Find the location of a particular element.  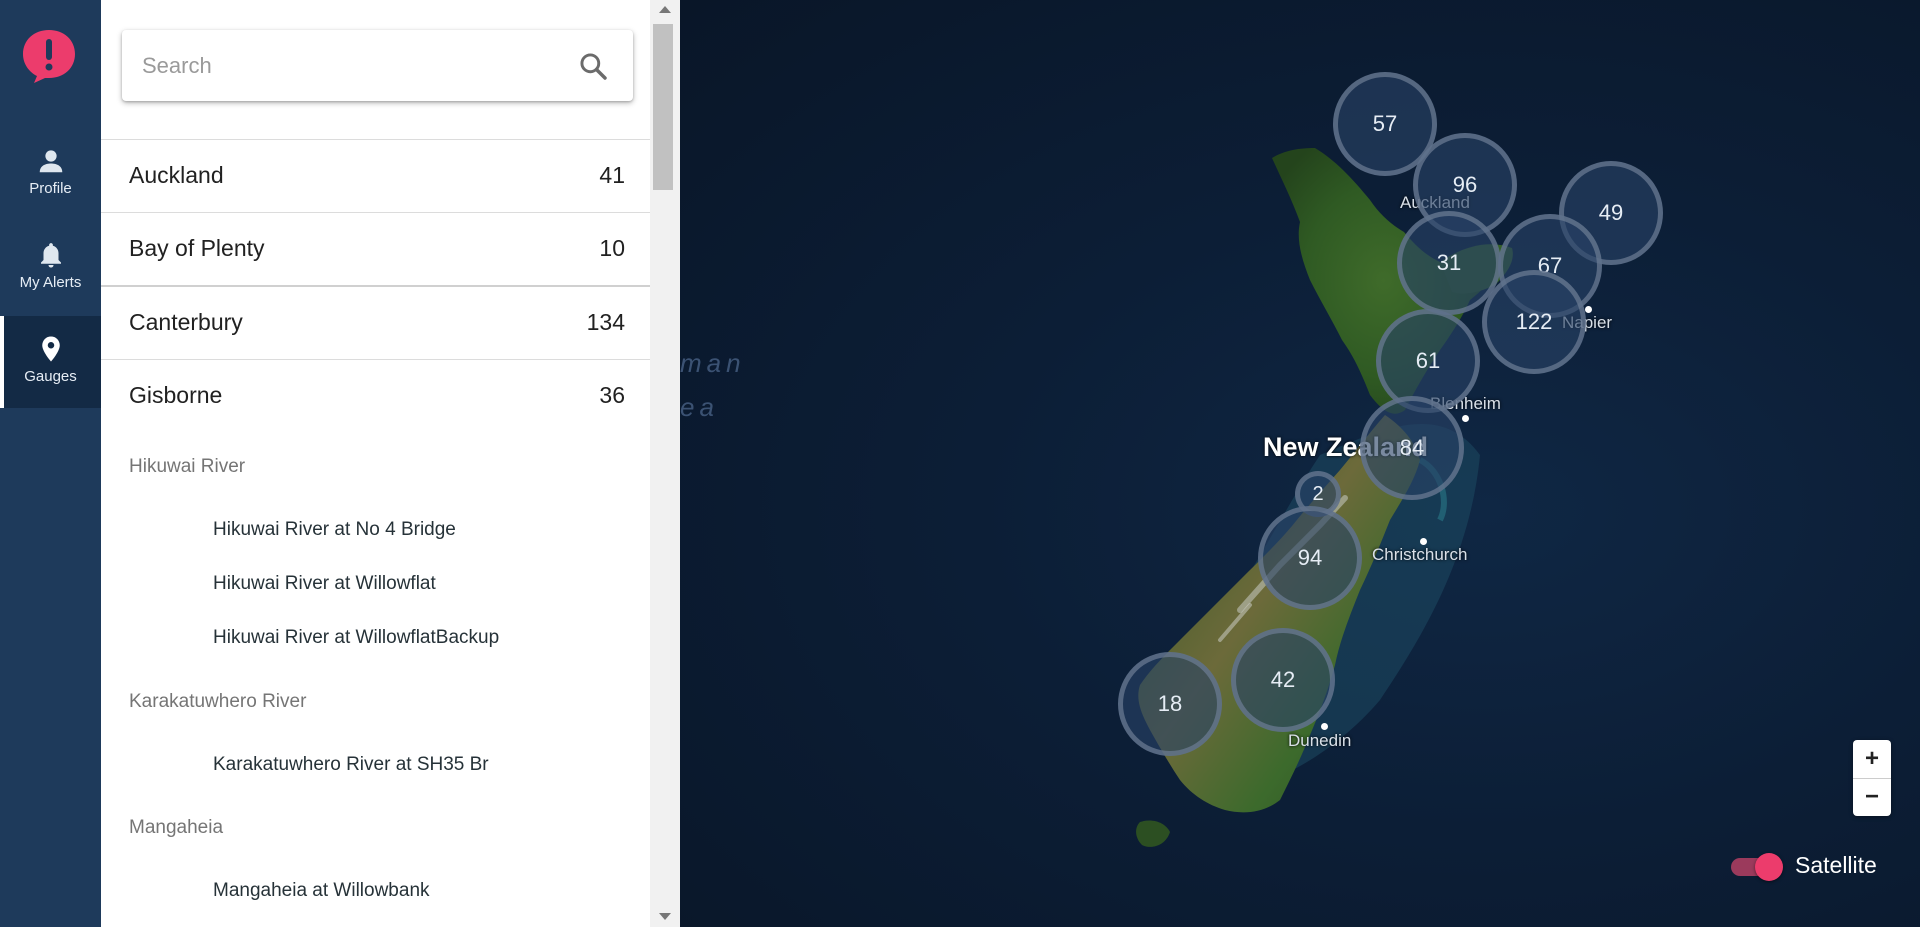

zoom-control: + − is located at coordinates (1872, 778).